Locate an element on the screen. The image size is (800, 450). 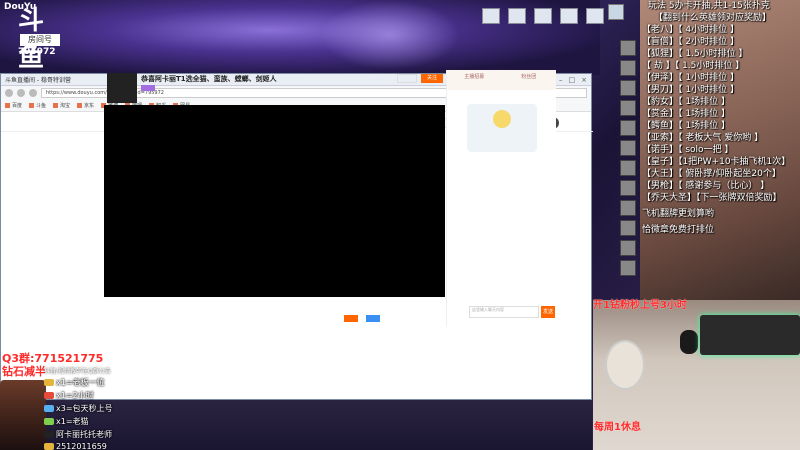
bookmark-item: 百度 is located at coordinates (13, 105).